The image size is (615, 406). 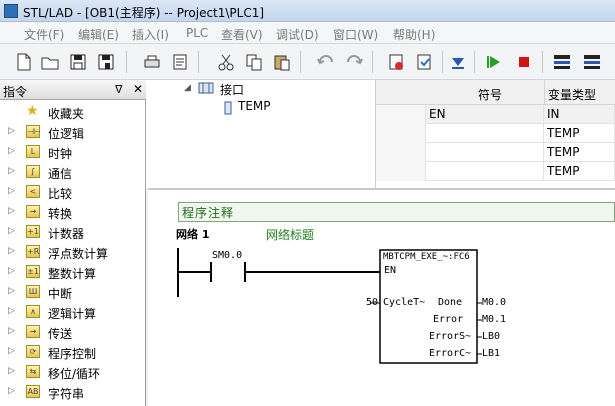 I want to click on tree-item: ▷ Ш 中断, so click(x=73, y=292).